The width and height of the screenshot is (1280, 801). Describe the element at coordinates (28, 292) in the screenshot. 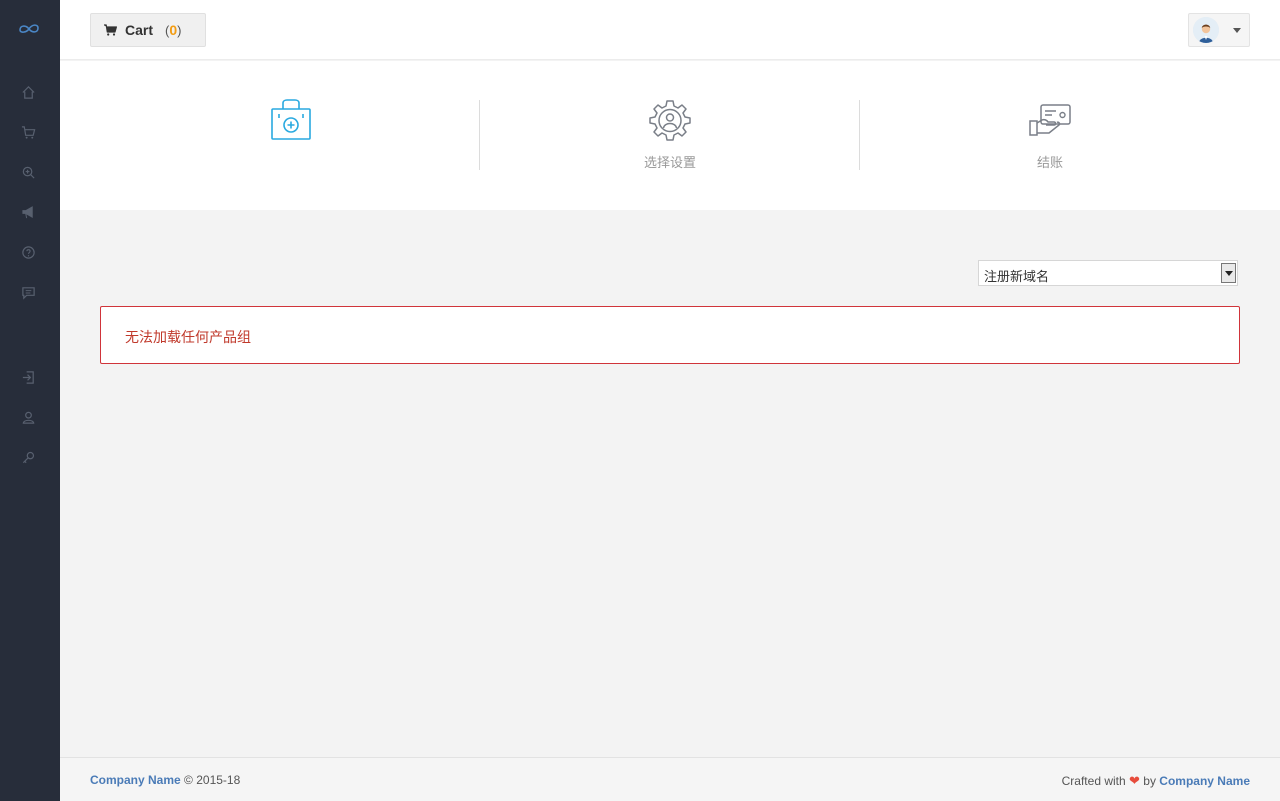

I see `chat-icon` at that location.